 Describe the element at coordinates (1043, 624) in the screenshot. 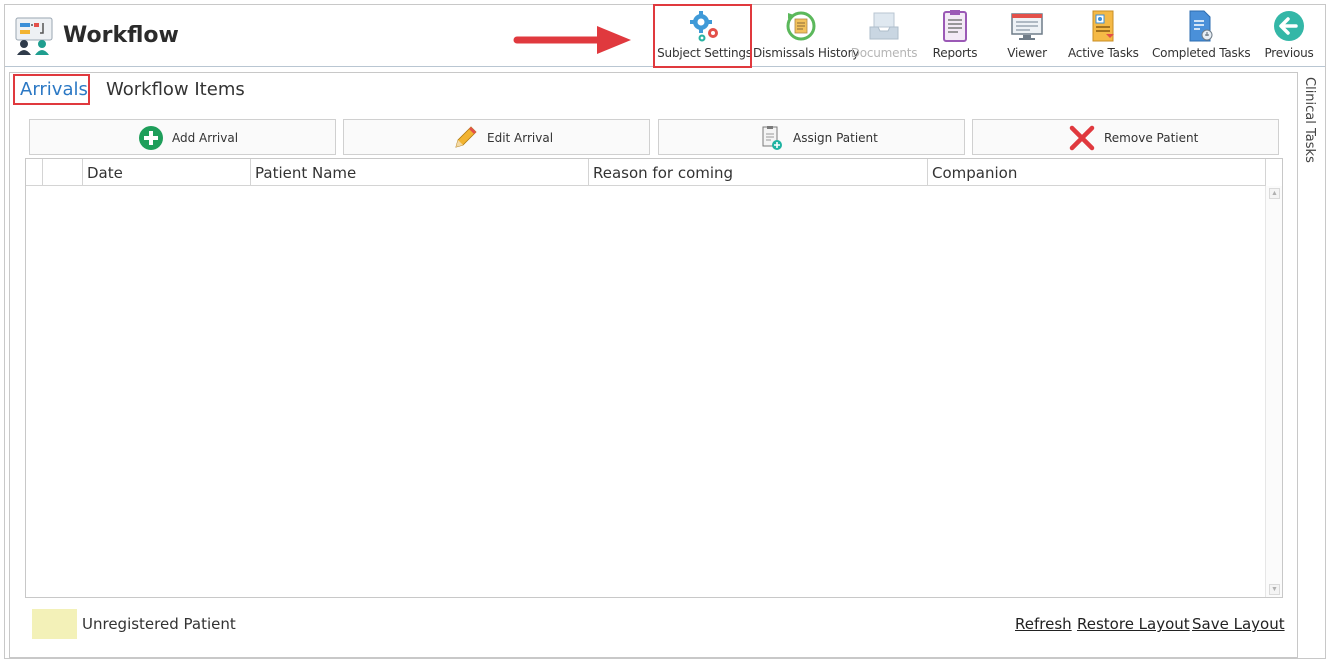

I see `refresh-link: Refresh` at that location.